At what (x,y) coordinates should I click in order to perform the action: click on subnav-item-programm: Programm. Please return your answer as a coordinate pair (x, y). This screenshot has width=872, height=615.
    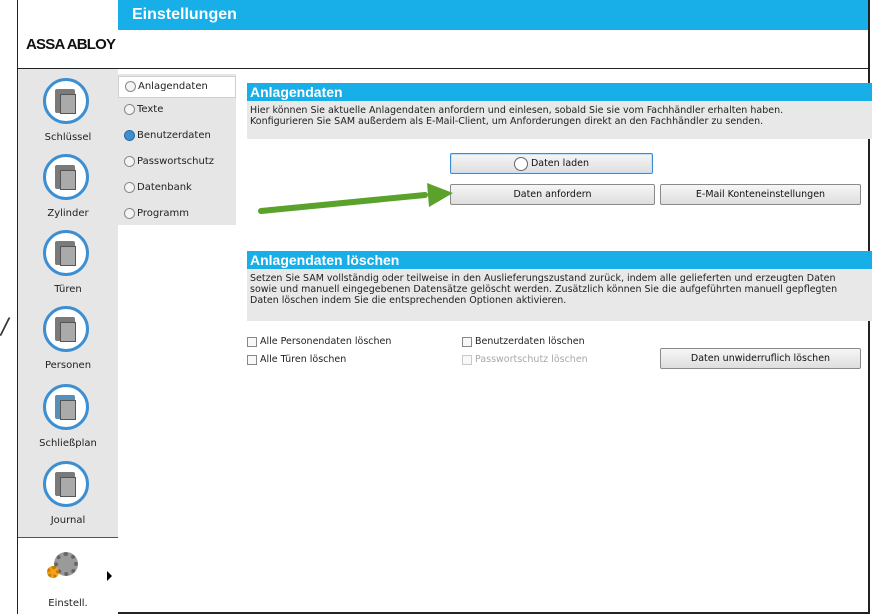
    Looking at the image, I should click on (177, 215).